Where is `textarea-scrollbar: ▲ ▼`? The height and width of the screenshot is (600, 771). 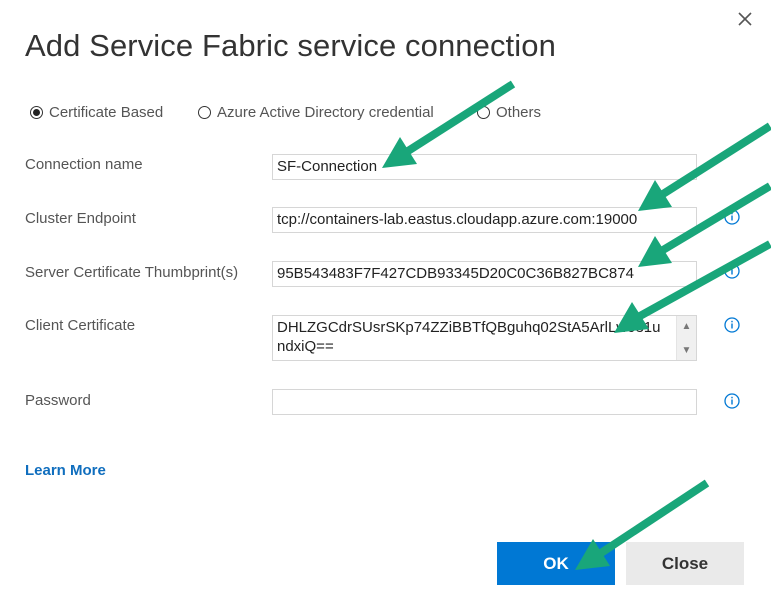
textarea-scrollbar: ▲ ▼ is located at coordinates (686, 338).